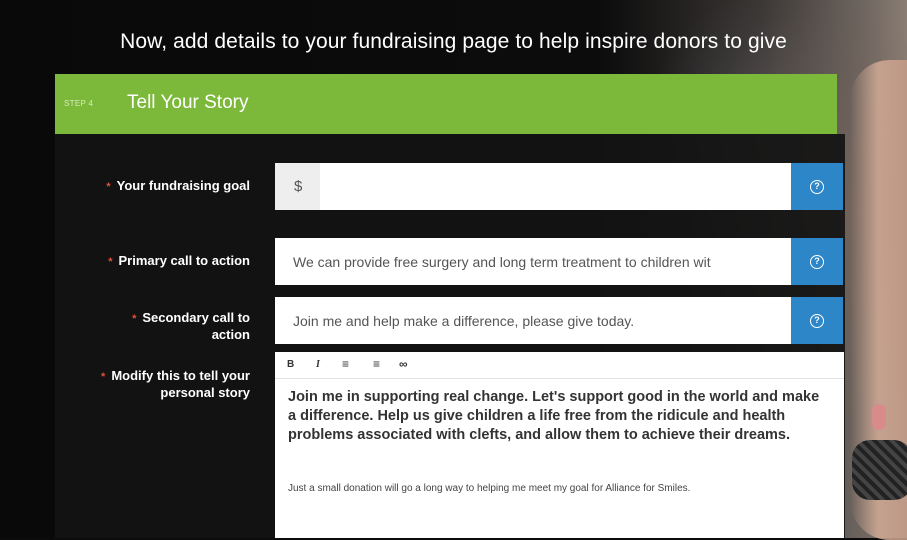 This screenshot has height=540, width=907. Describe the element at coordinates (376, 364) in the screenshot. I see `numbered-list-icon: ≡` at that location.